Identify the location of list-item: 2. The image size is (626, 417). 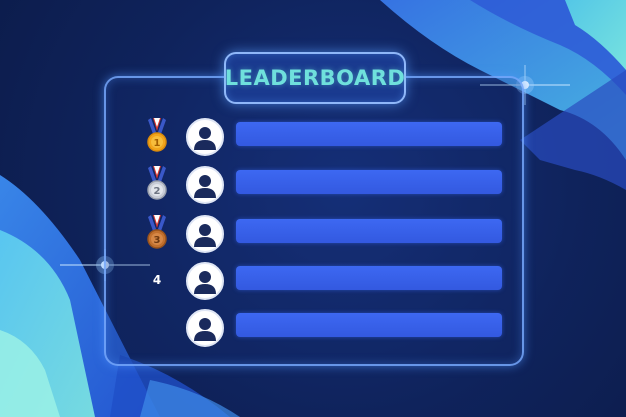
(313, 184).